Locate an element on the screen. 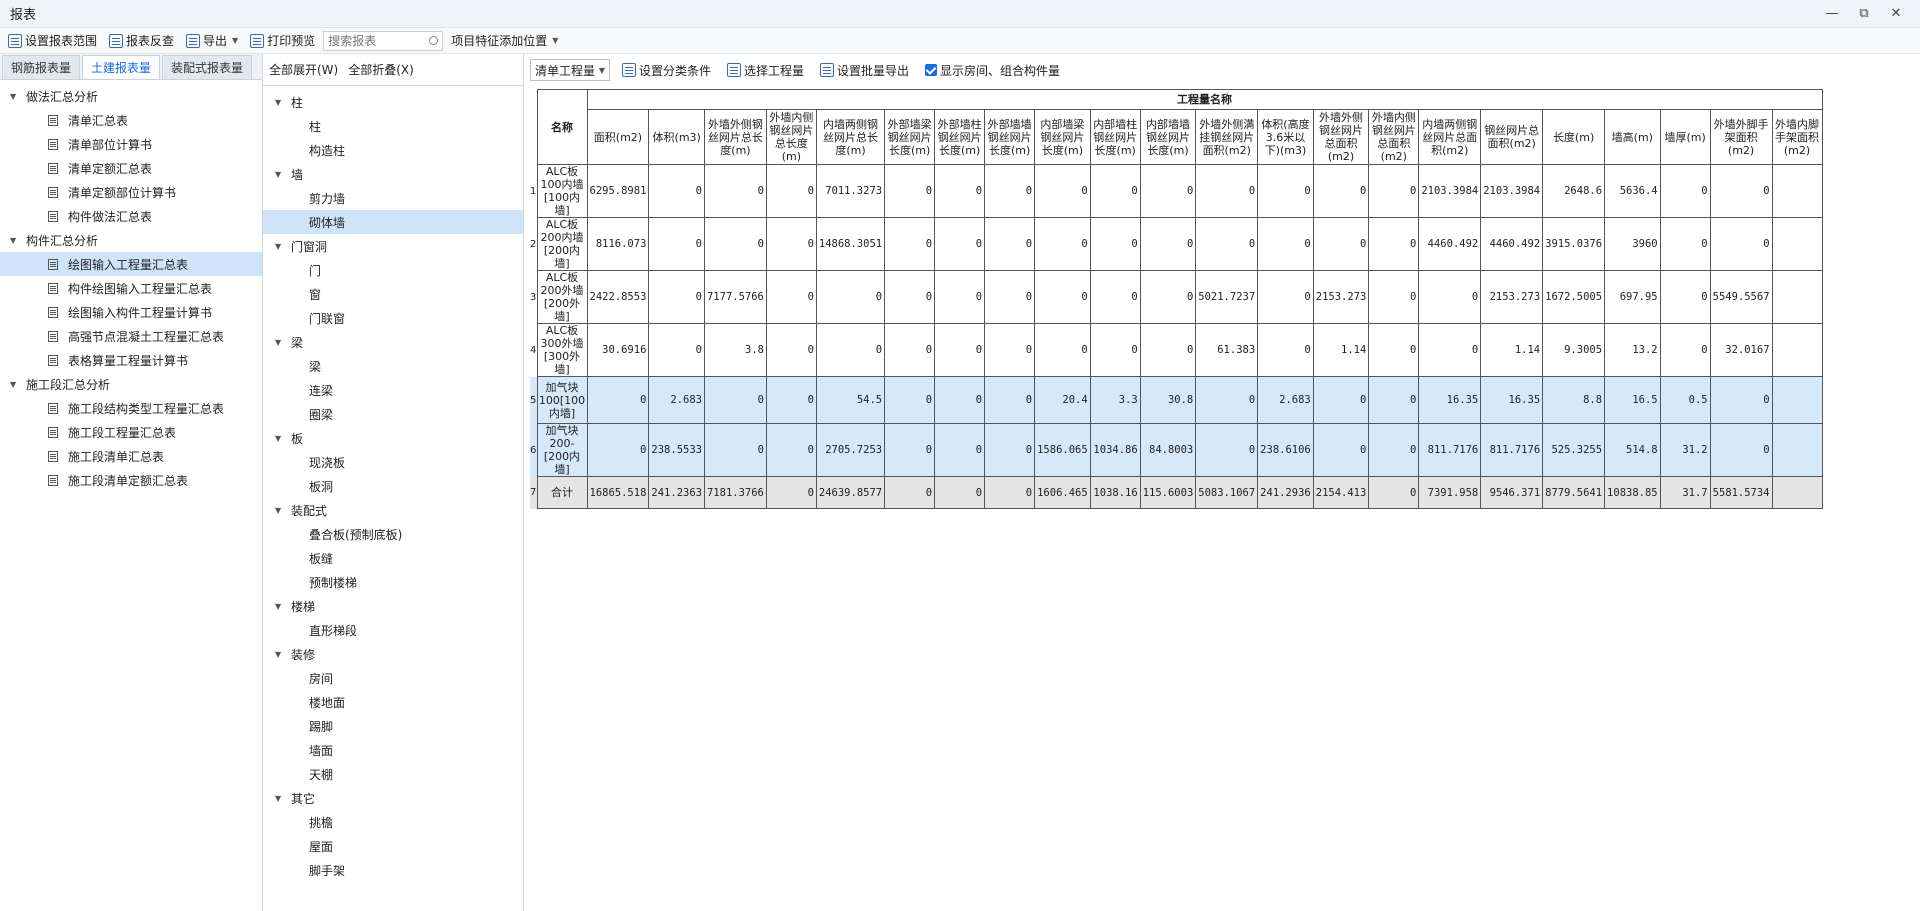 This screenshot has height=911, width=1920. column-header: 内墙两侧钢丝网片总面积(m2) is located at coordinates (1450, 137).